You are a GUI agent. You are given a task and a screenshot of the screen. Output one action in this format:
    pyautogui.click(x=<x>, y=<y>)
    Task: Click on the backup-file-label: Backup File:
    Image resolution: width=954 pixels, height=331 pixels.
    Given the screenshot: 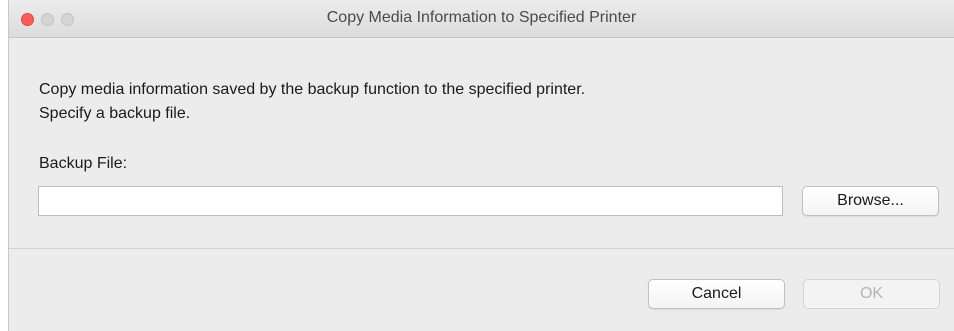 What is the action you would take?
    pyautogui.click(x=83, y=163)
    